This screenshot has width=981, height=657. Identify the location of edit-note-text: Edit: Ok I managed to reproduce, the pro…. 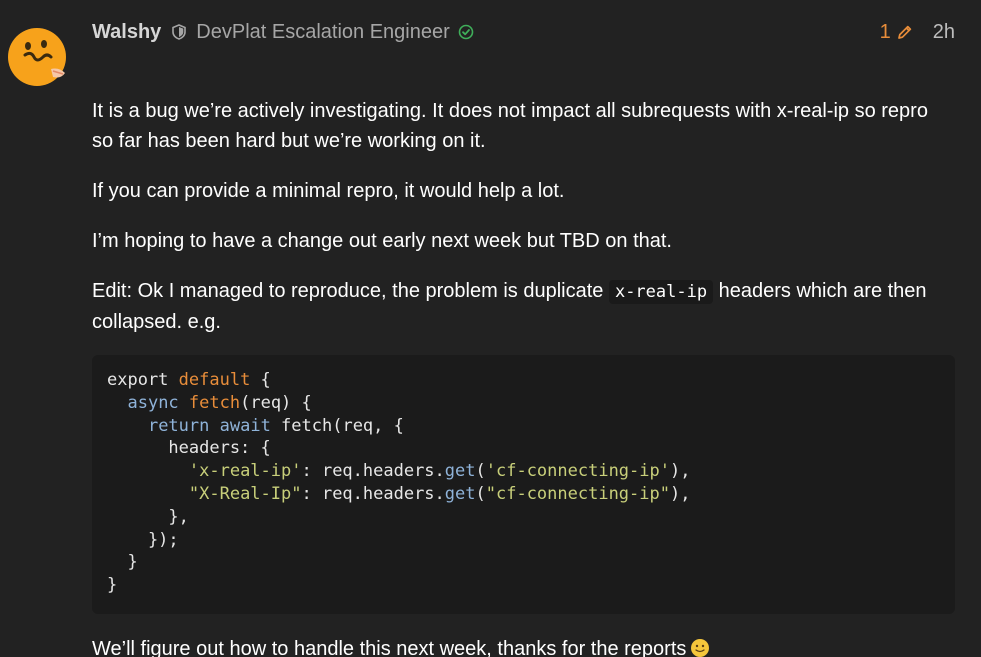
(350, 291).